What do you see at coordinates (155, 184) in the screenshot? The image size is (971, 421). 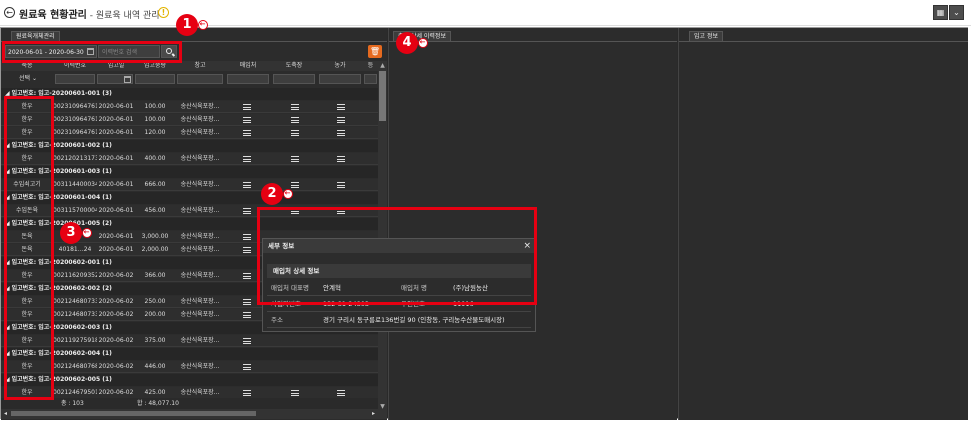 I see `cell-weight: 666.00` at bounding box center [155, 184].